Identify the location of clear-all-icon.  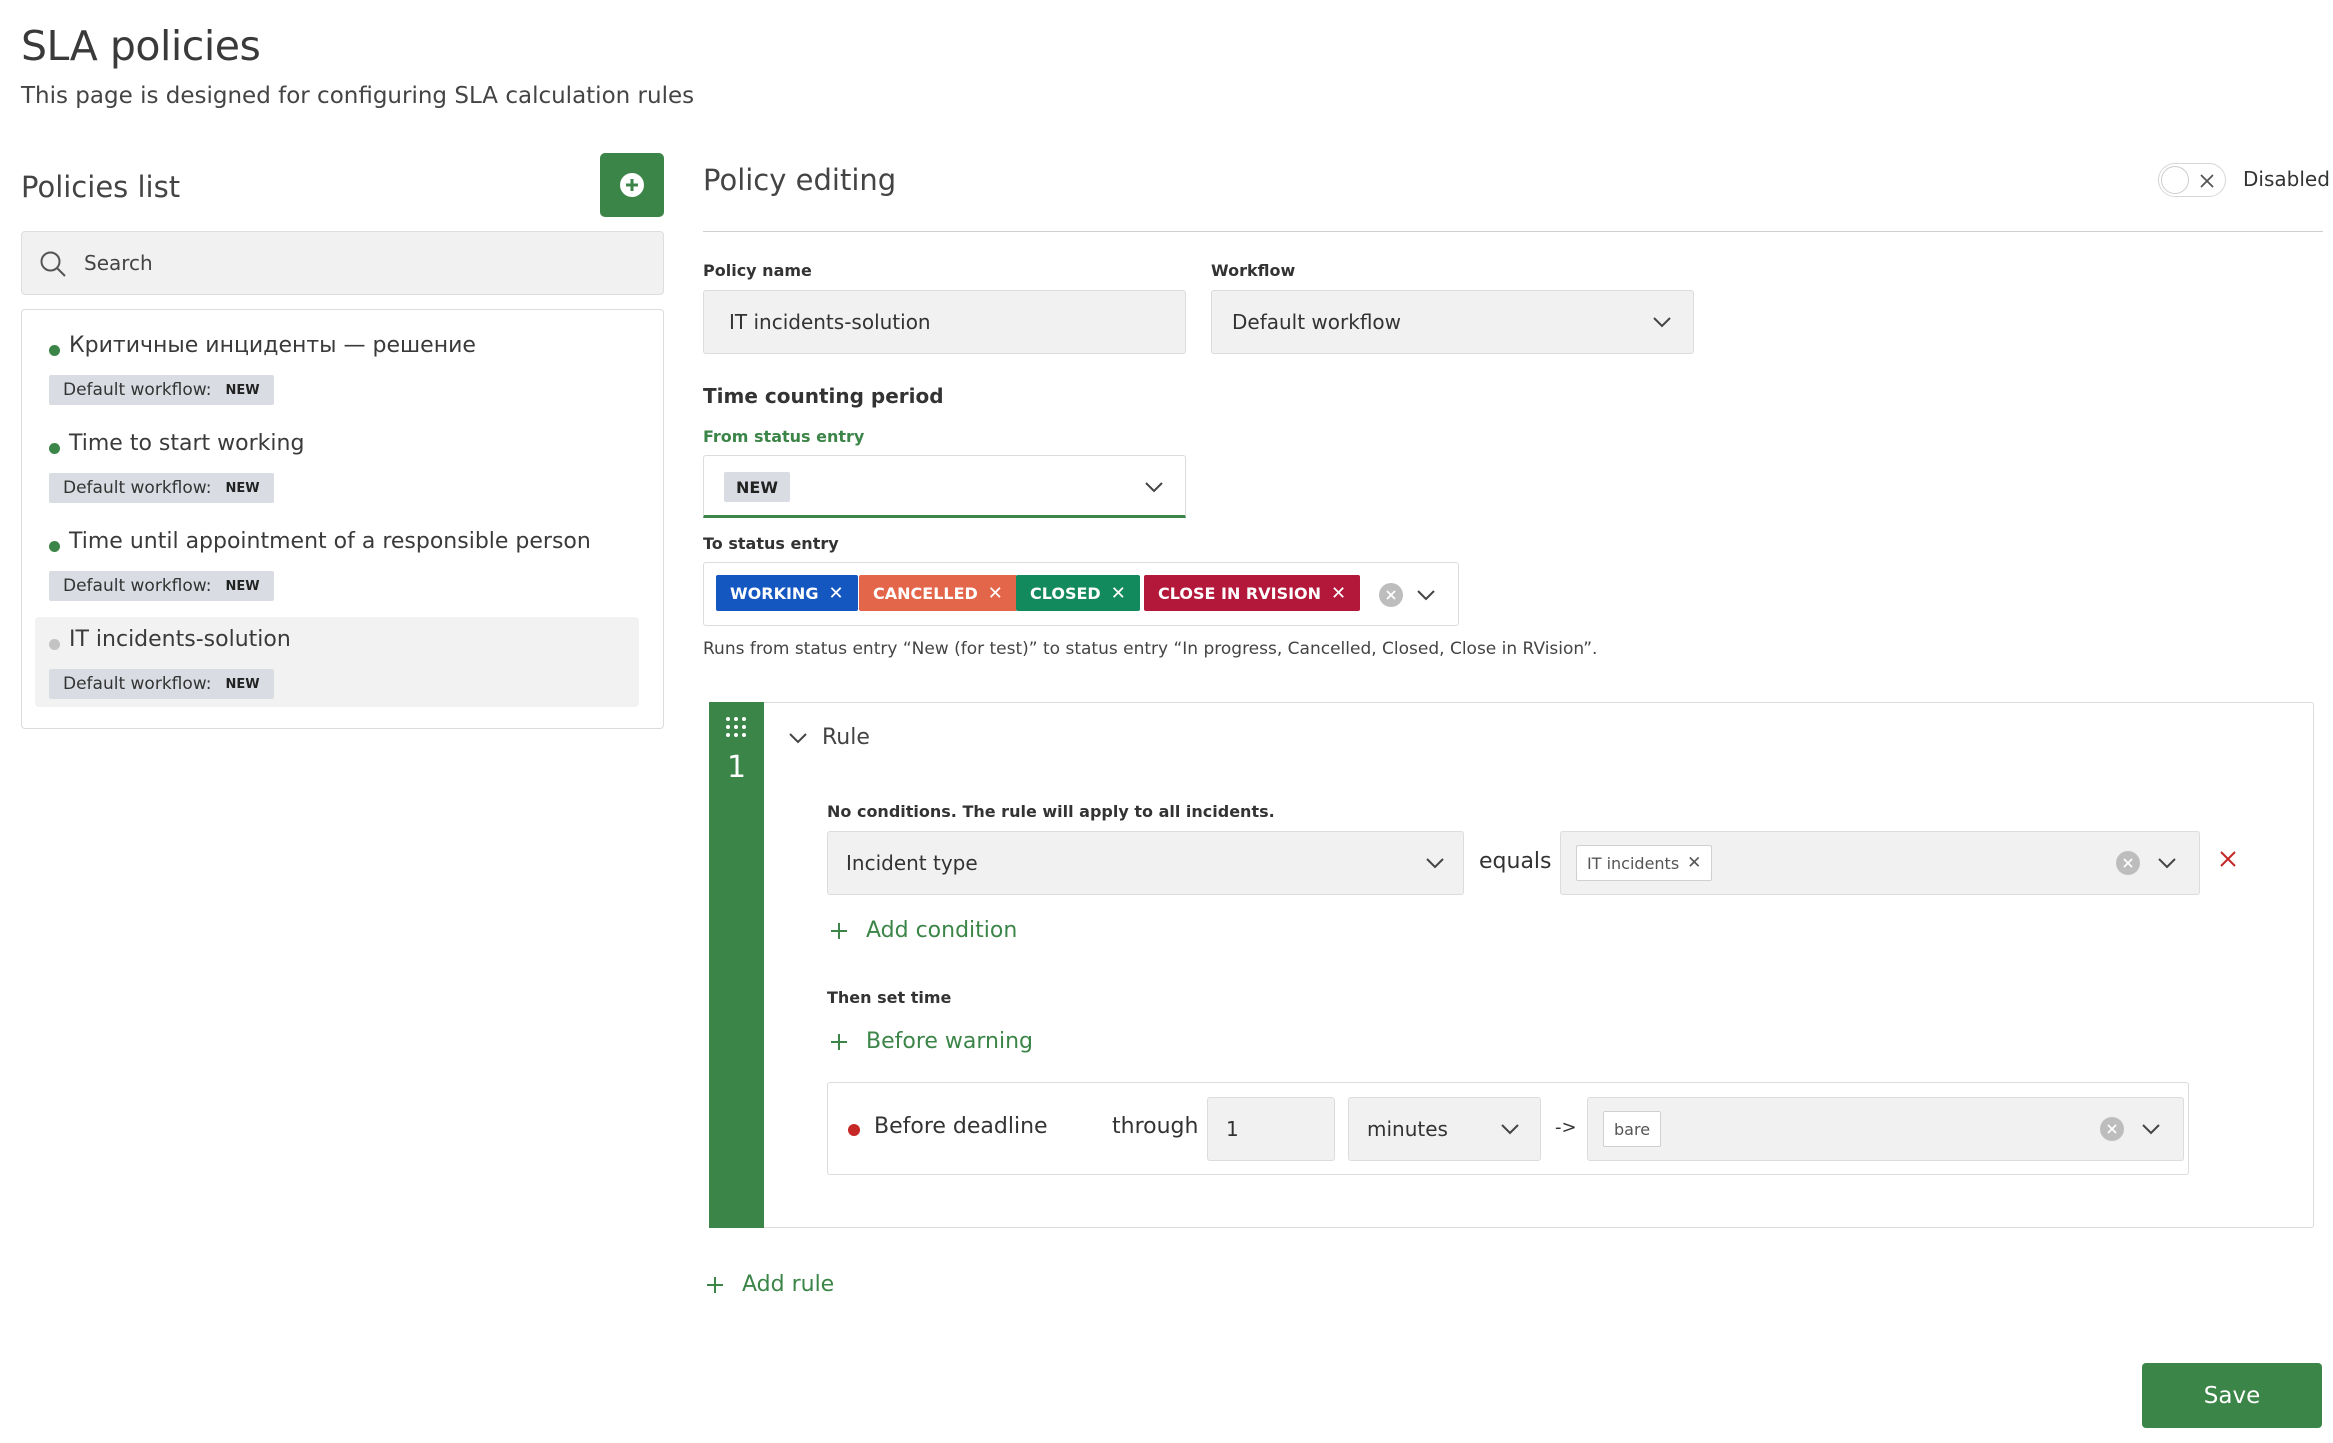
(1391, 595).